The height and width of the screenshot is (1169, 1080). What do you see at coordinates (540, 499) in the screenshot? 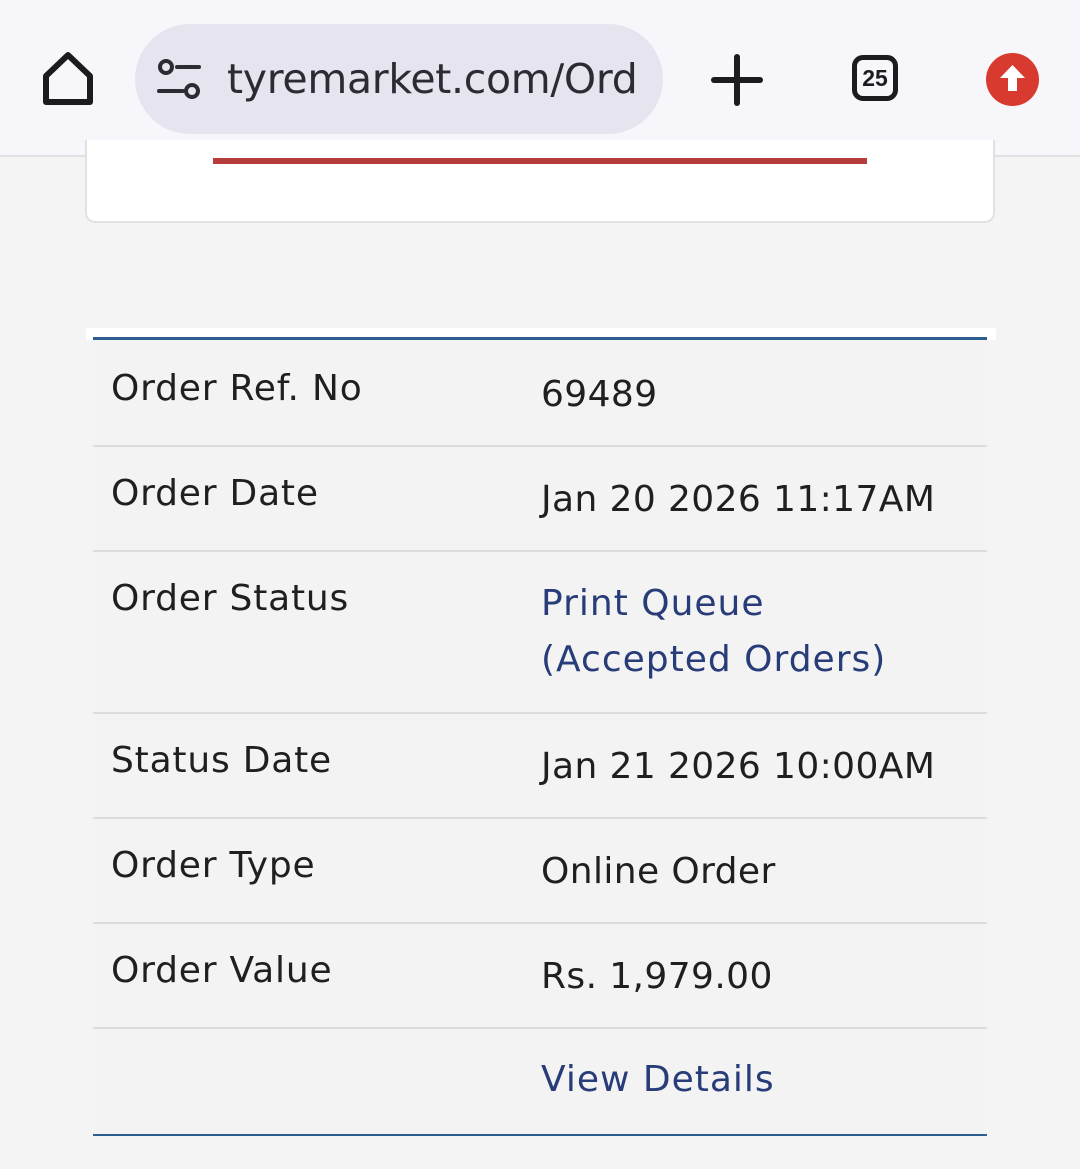
I see `table-row: Order Date Jan 20 2026 11:17AM` at bounding box center [540, 499].